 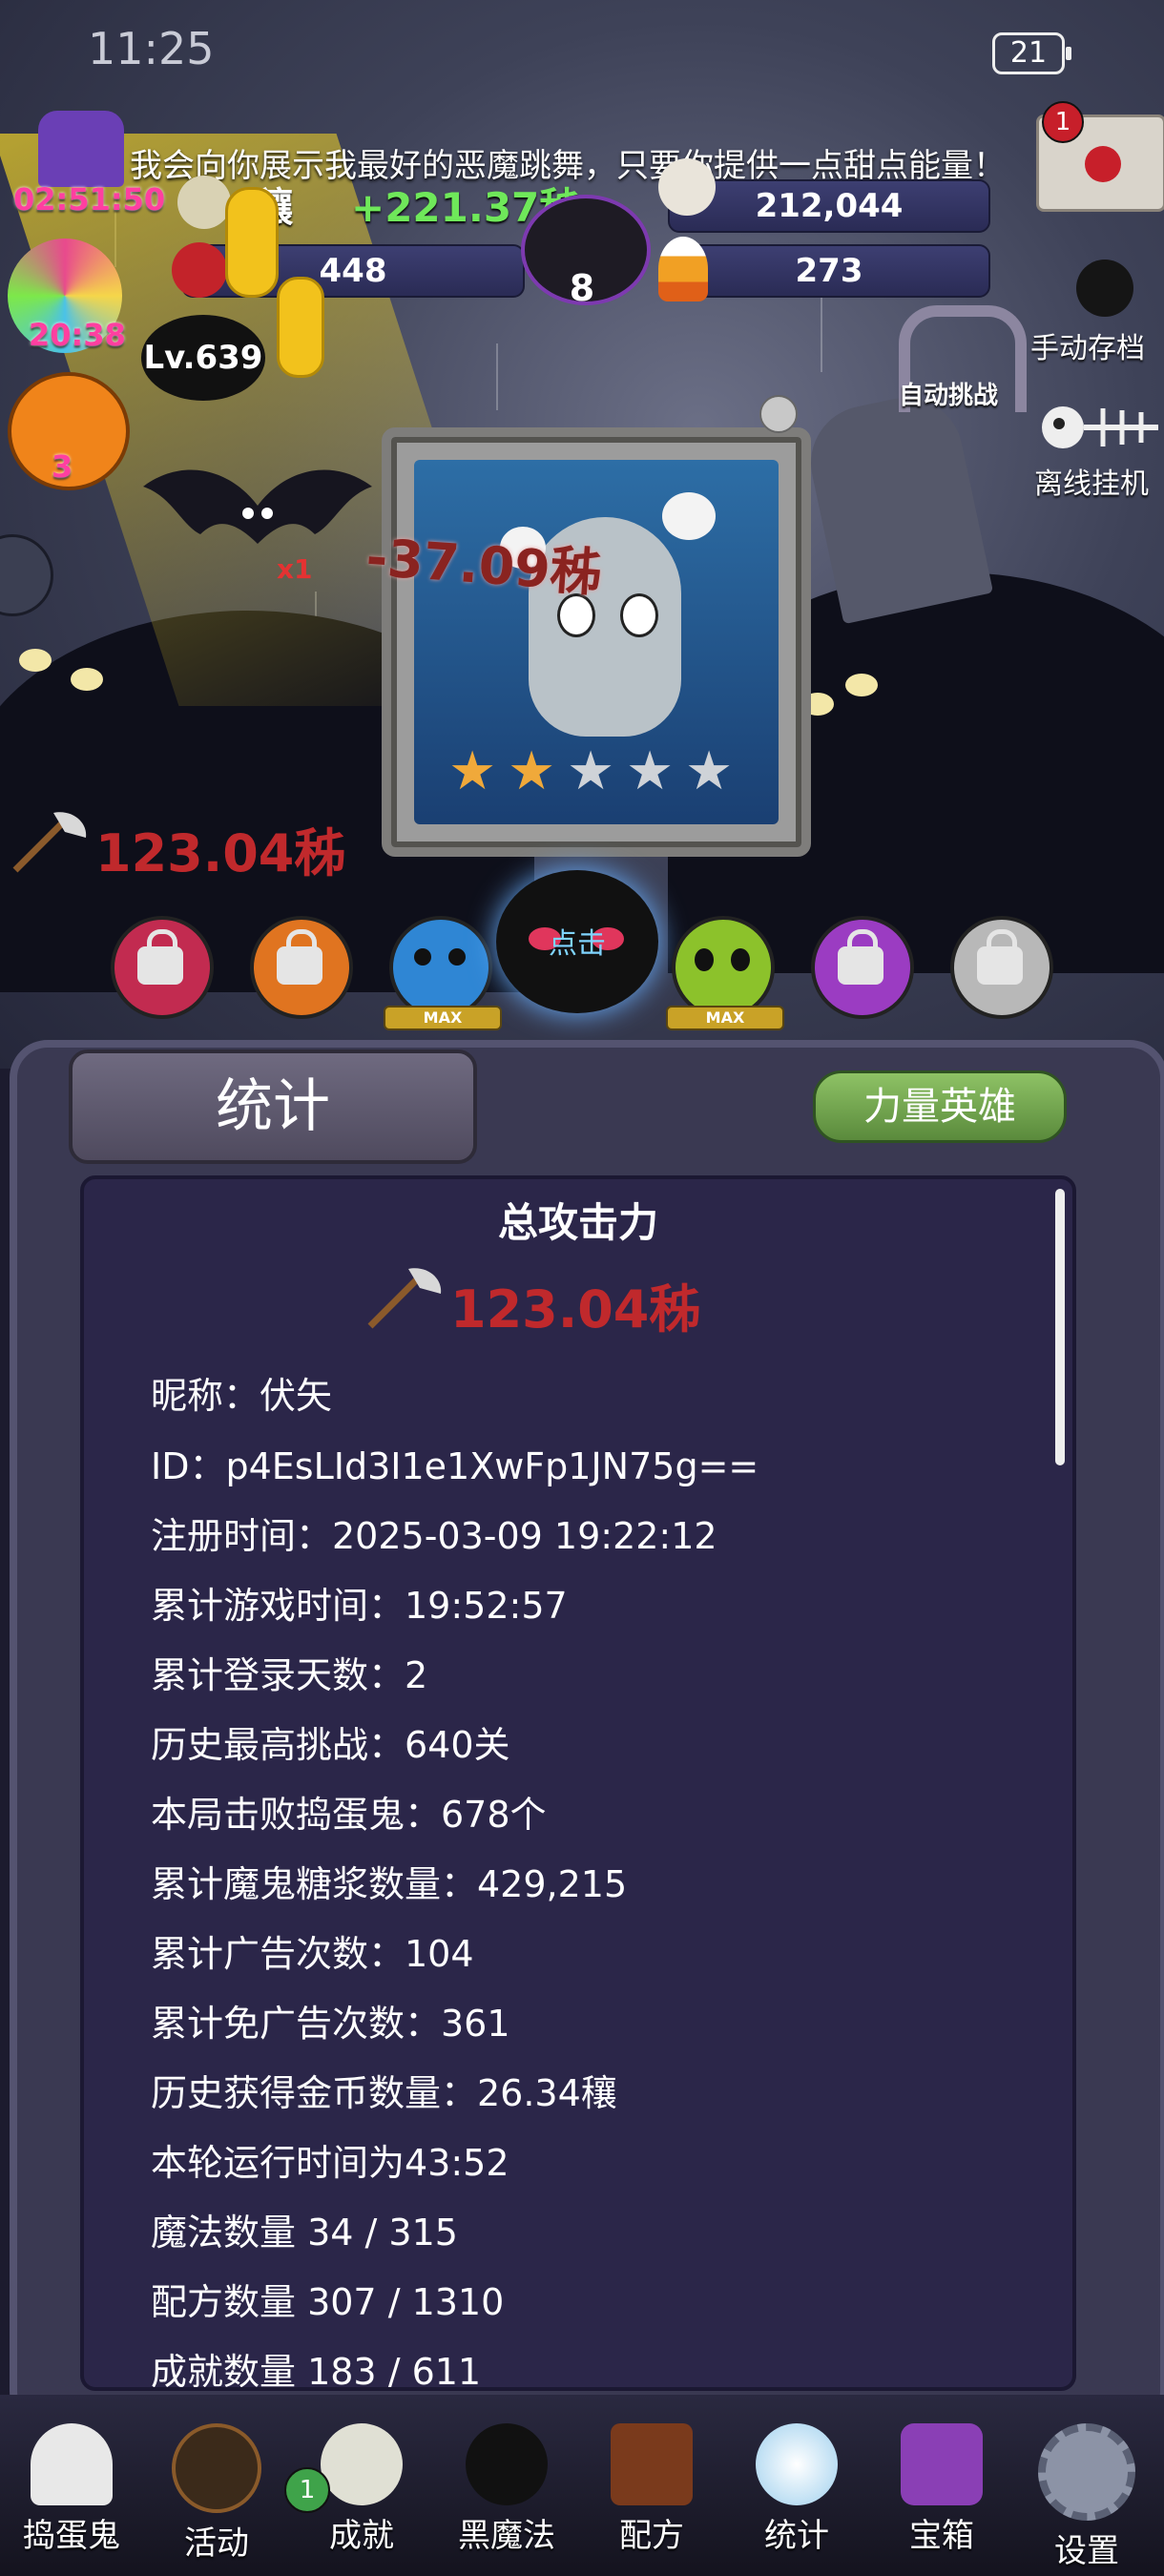 I want to click on save-button: 手动存档, so click(x=1087, y=345).